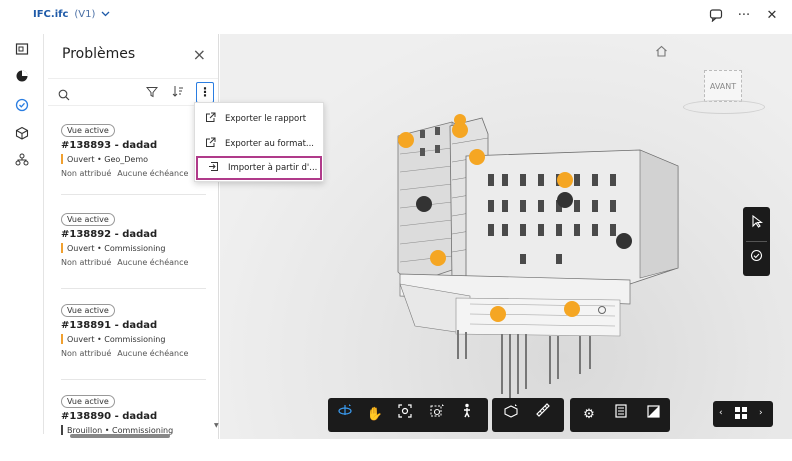 Image resolution: width=792 pixels, height=461 pixels. Describe the element at coordinates (405, 415) in the screenshot. I see `fit-icon` at that location.